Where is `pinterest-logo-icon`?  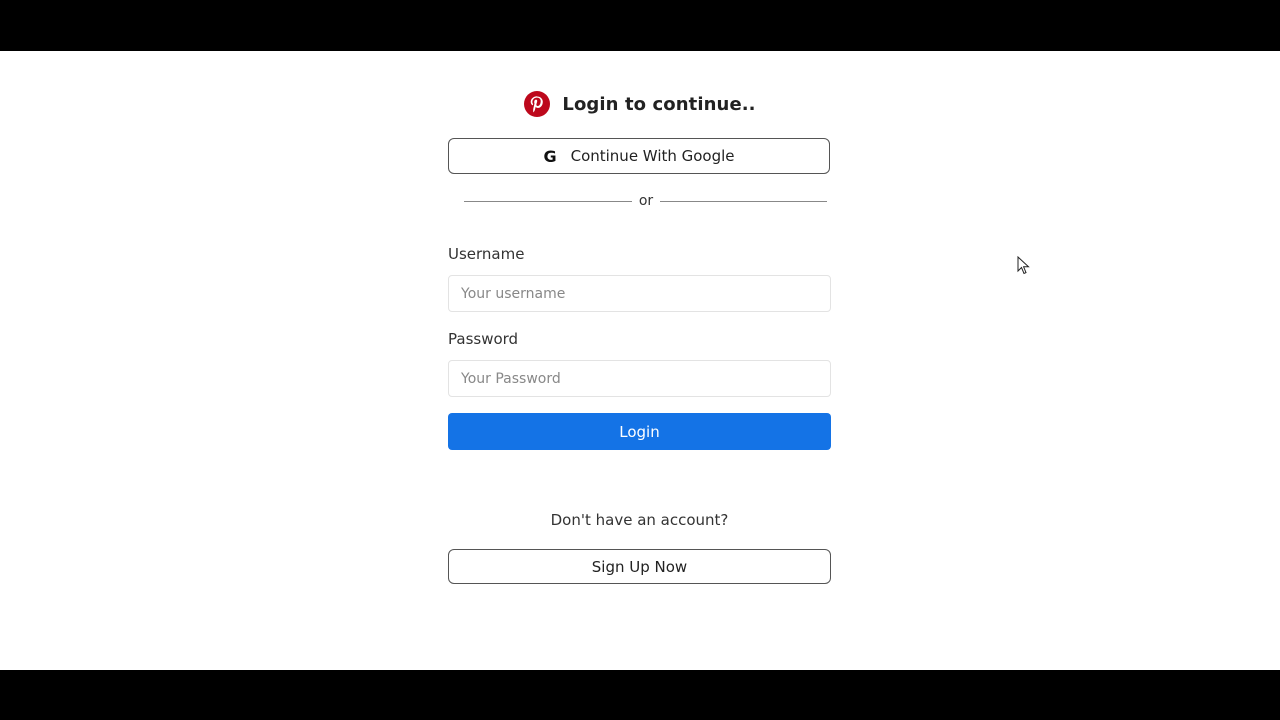
pinterest-logo-icon is located at coordinates (537, 104).